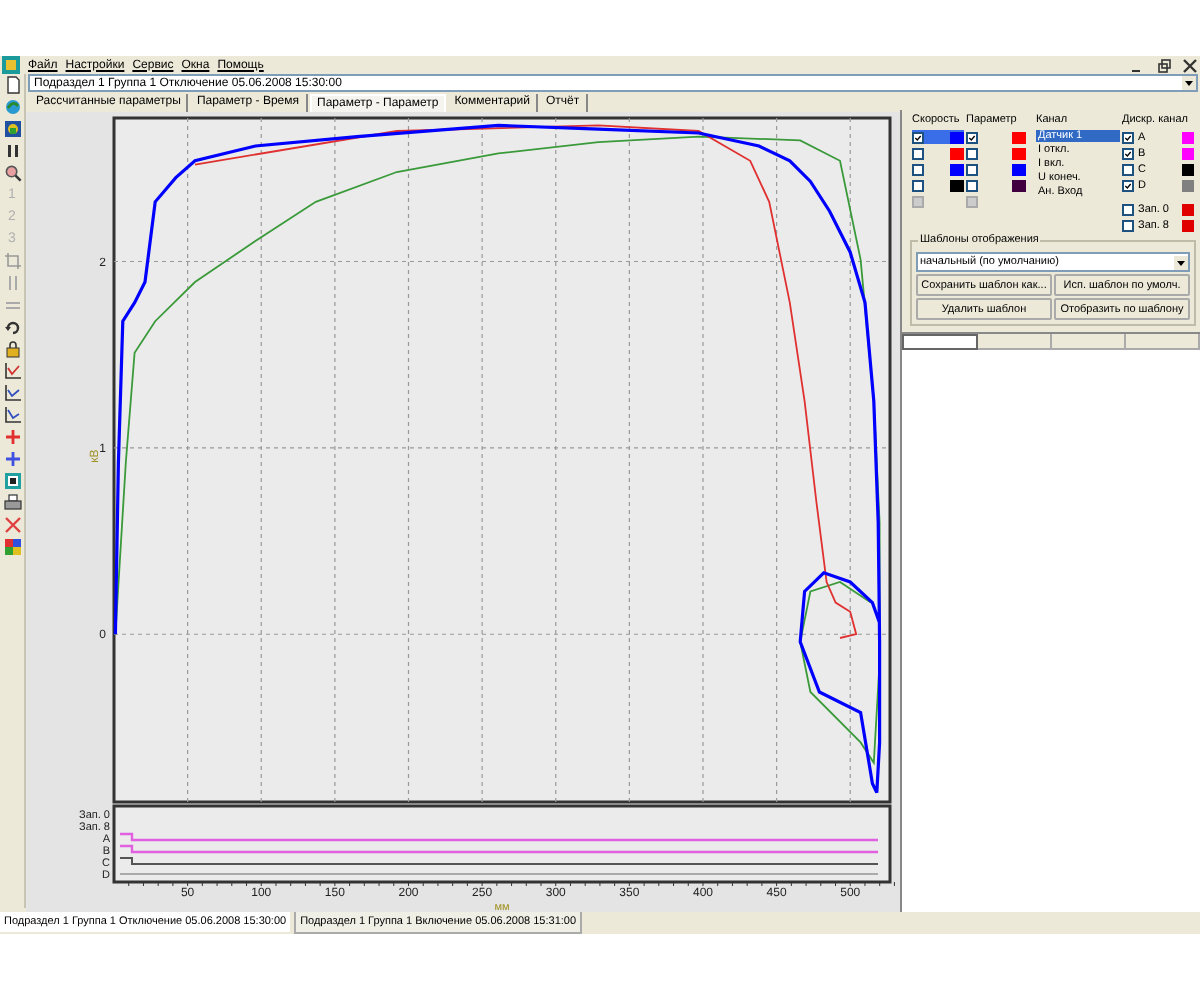 Image resolution: width=1200 pixels, height=1000 pixels. I want to click on printer-icon, so click(12, 503).